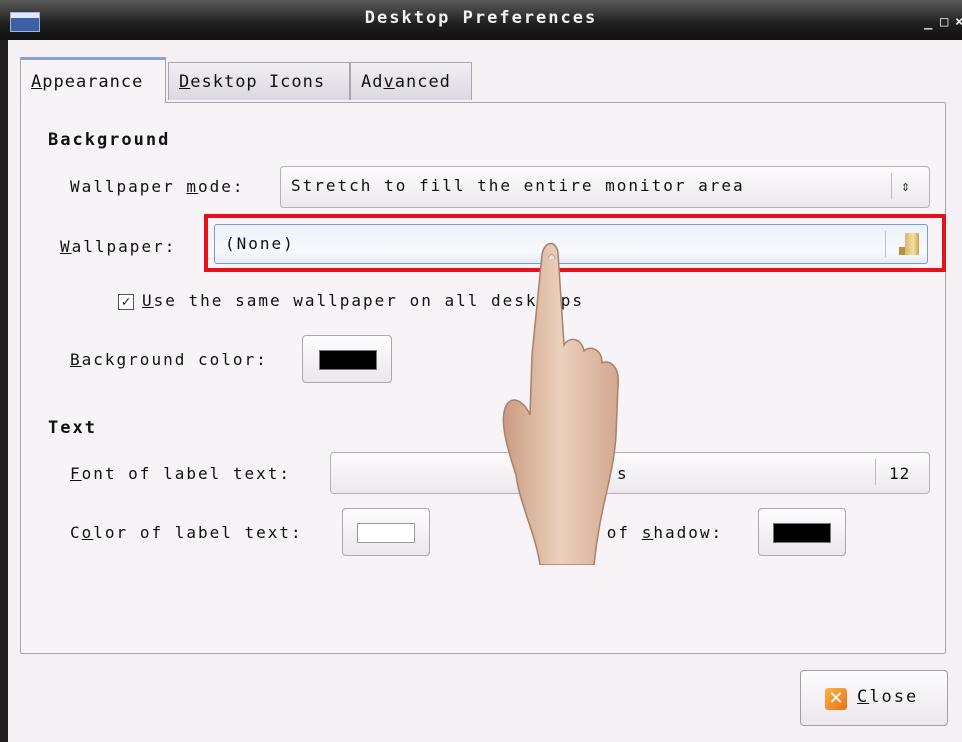 This screenshot has height=742, width=962. I want to click on close-icon: ✕, so click(836, 699).